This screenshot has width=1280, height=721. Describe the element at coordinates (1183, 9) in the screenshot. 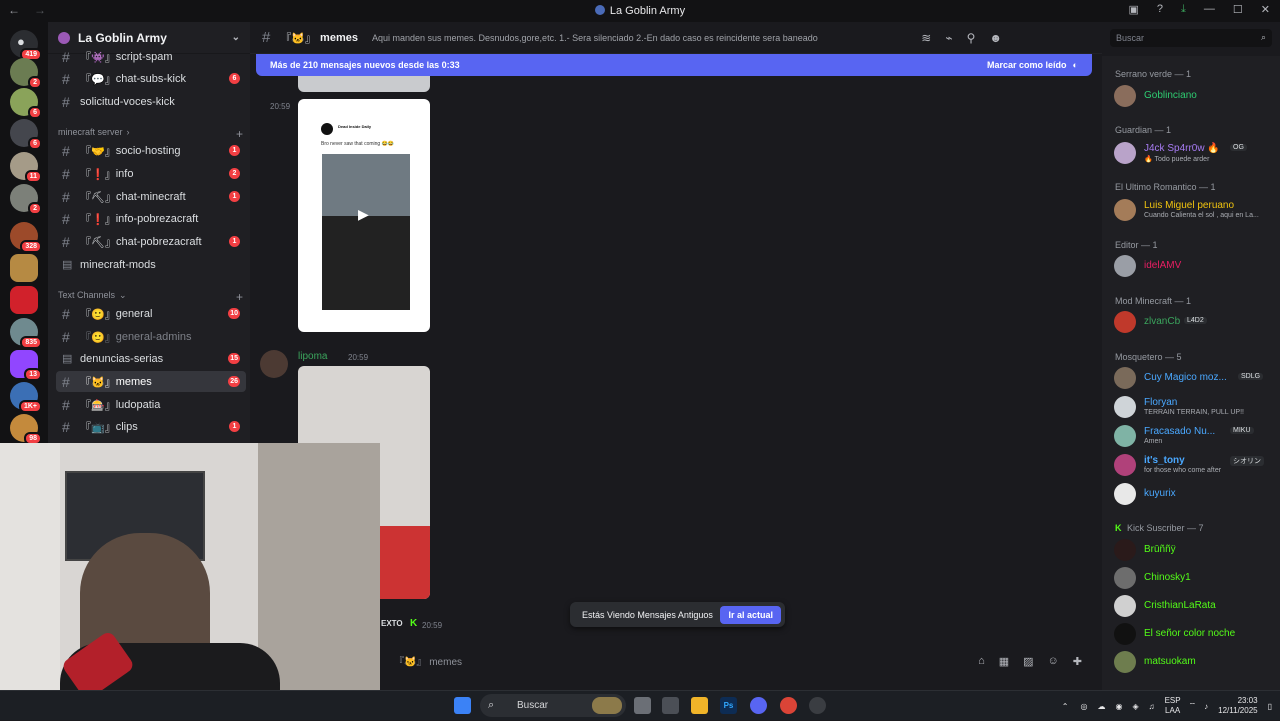

I see `download-icon: ⤓` at that location.